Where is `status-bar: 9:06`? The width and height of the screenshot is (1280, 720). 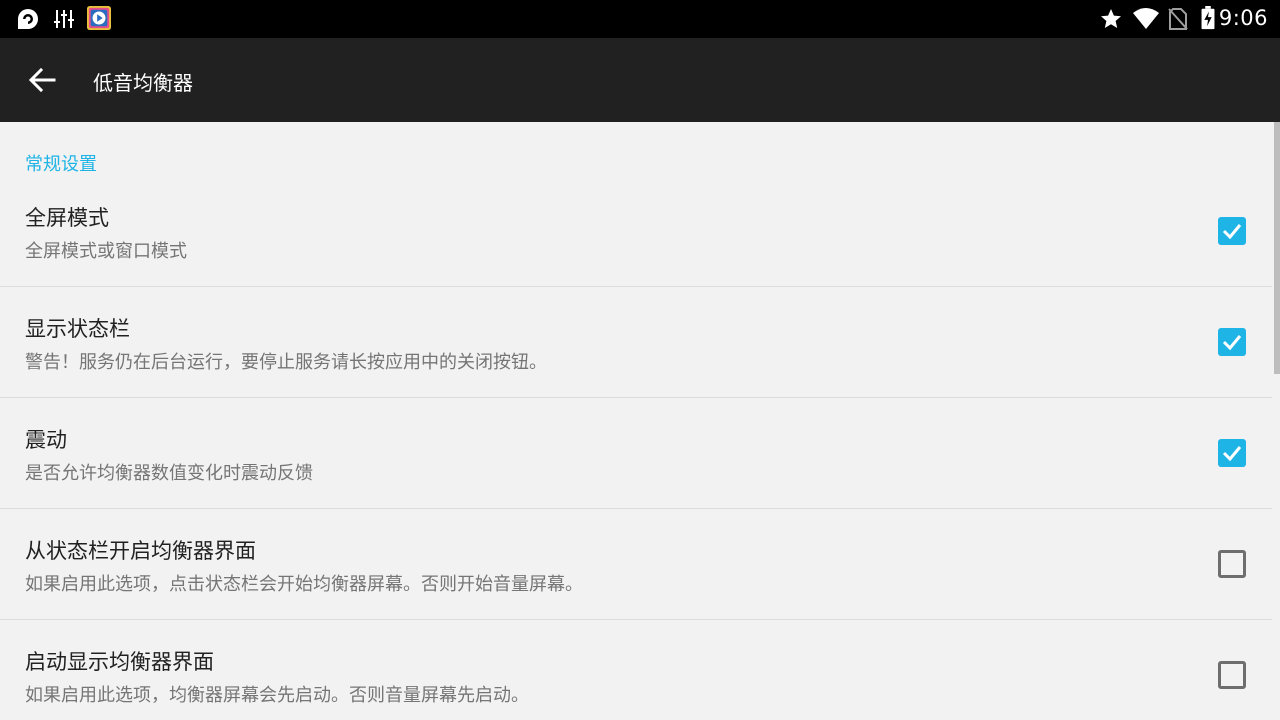 status-bar: 9:06 is located at coordinates (640, 19).